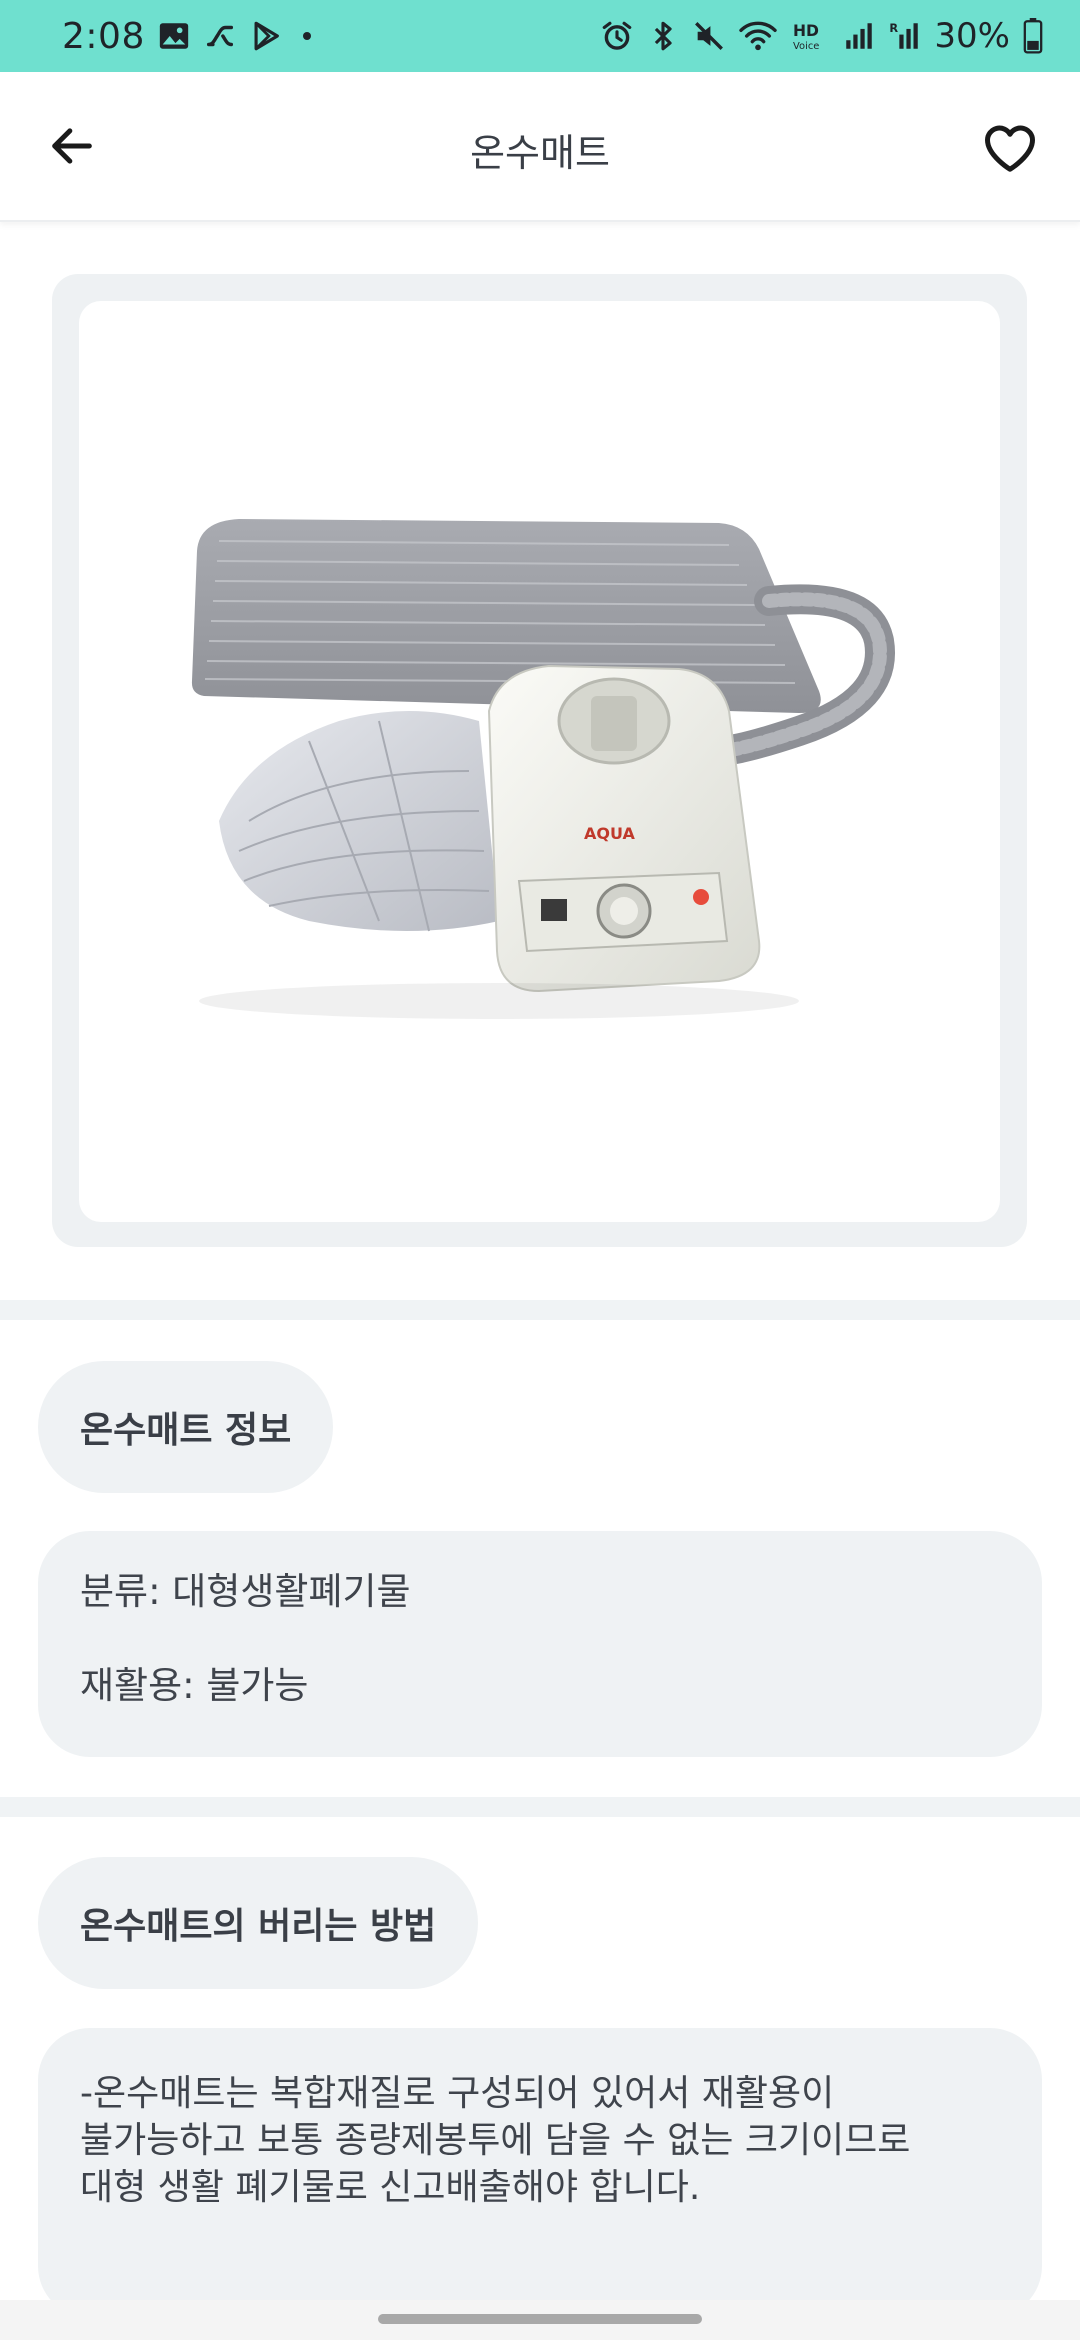 The width and height of the screenshot is (1080, 2340). I want to click on status-bar: 2:08 HD Voice R 30%, so click(540, 36).